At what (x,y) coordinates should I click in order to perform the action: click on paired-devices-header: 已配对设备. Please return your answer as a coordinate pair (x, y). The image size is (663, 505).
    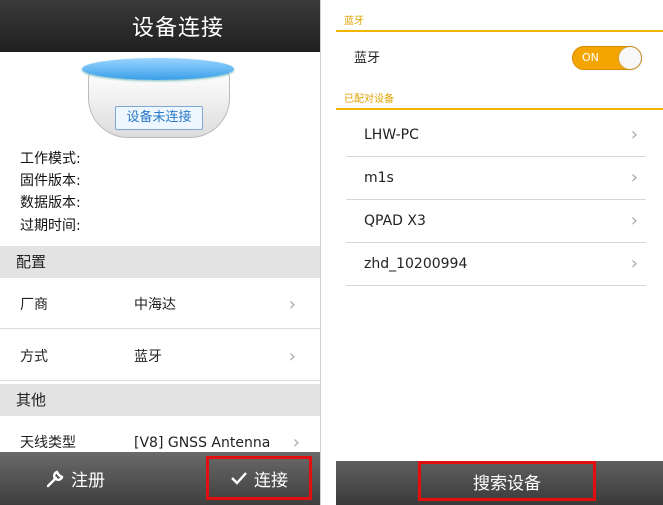
    Looking at the image, I should click on (499, 100).